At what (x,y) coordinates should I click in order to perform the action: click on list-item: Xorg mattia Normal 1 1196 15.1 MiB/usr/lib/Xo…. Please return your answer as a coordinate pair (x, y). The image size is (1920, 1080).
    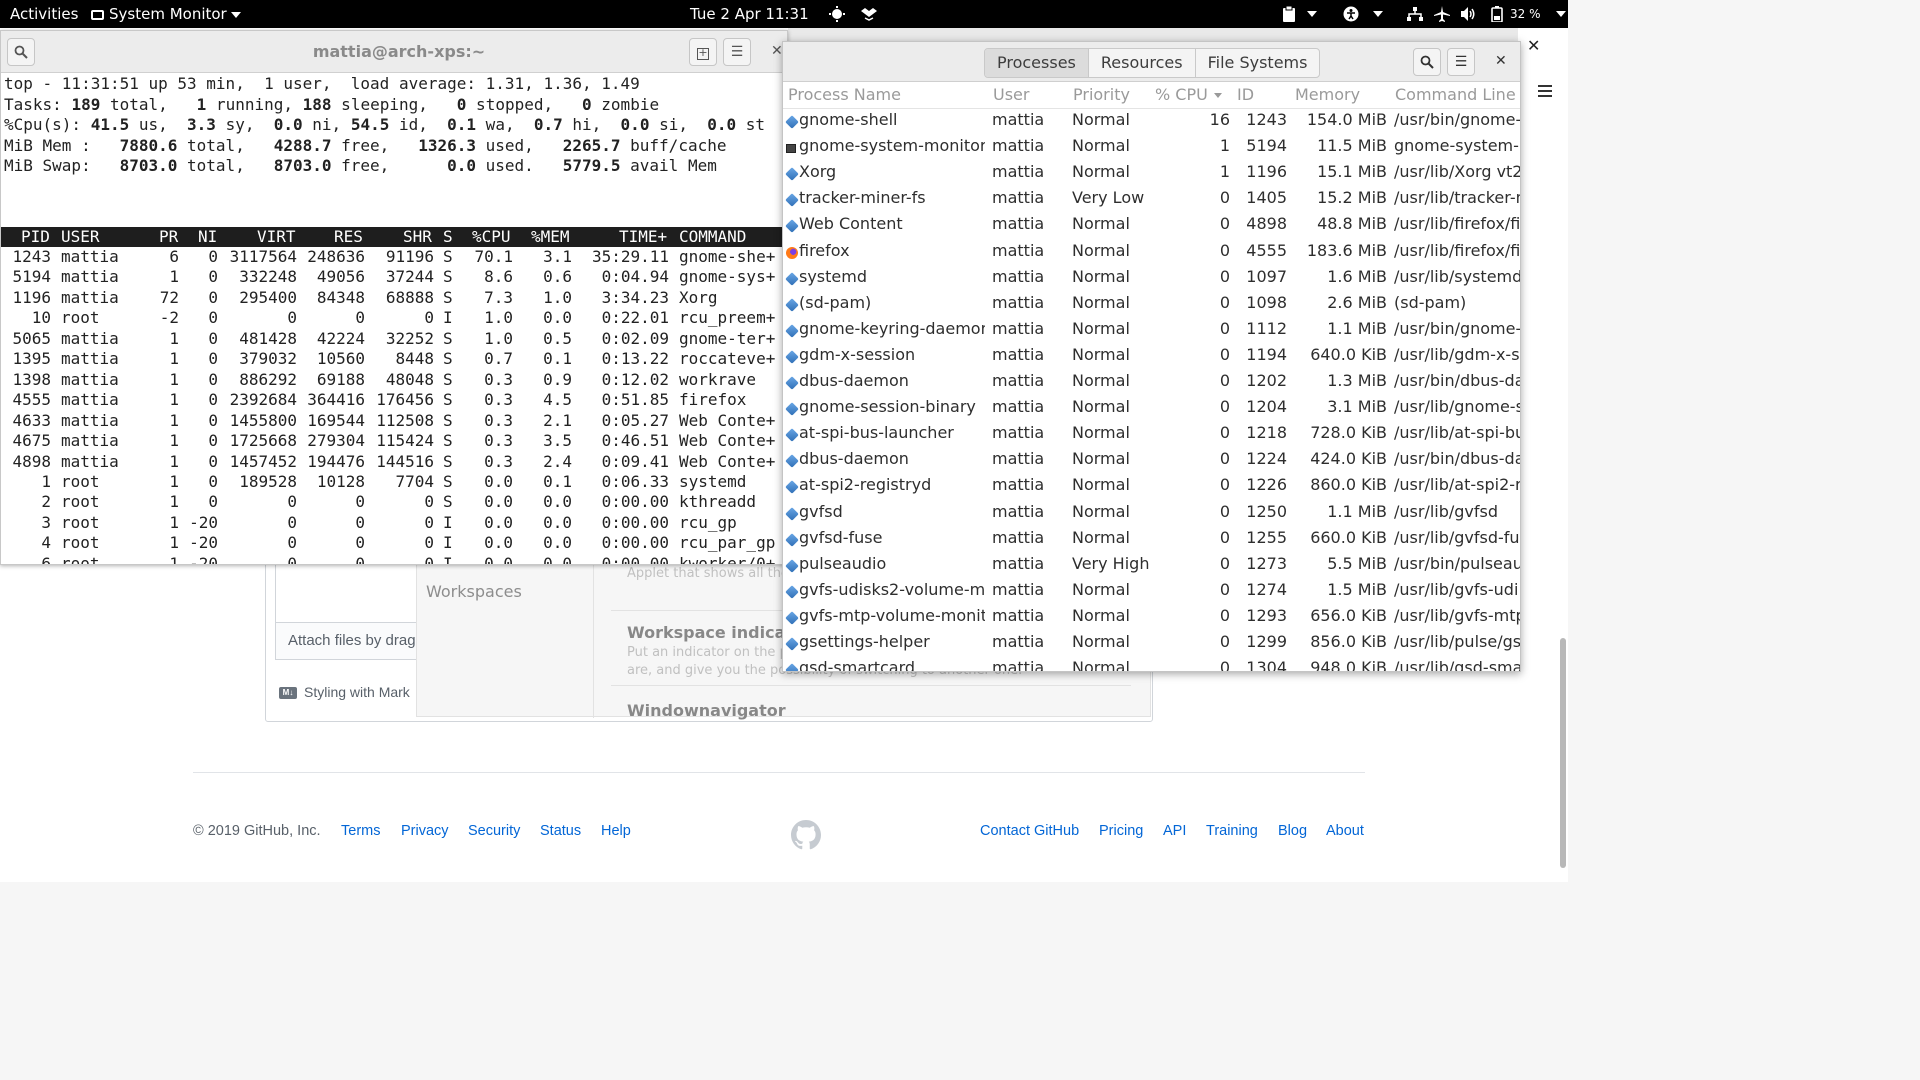
    Looking at the image, I should click on (1151, 174).